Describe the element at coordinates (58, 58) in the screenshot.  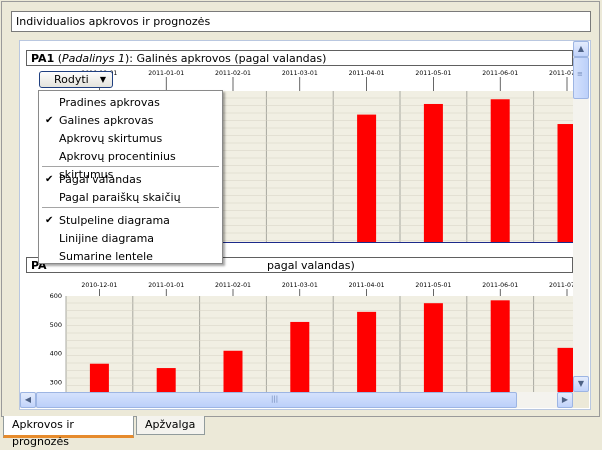
I see `chart1-paren: (` at that location.